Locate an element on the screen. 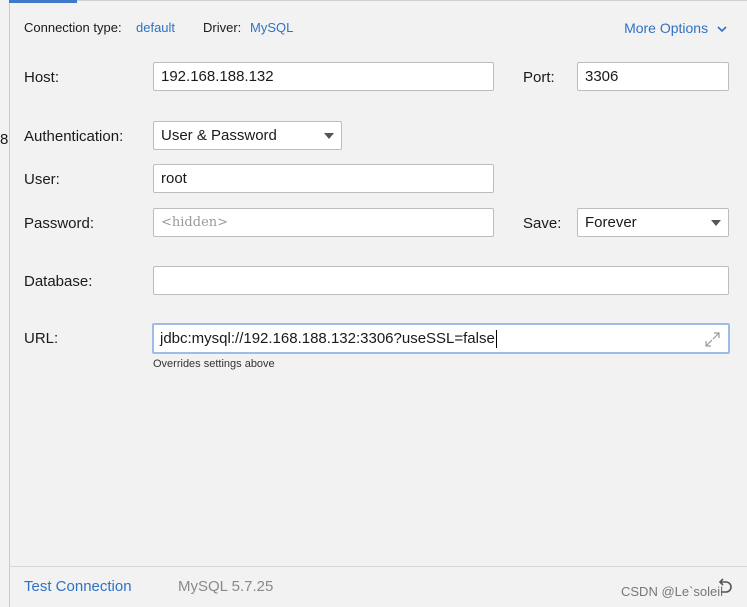  password-label: Password: is located at coordinates (59, 223).